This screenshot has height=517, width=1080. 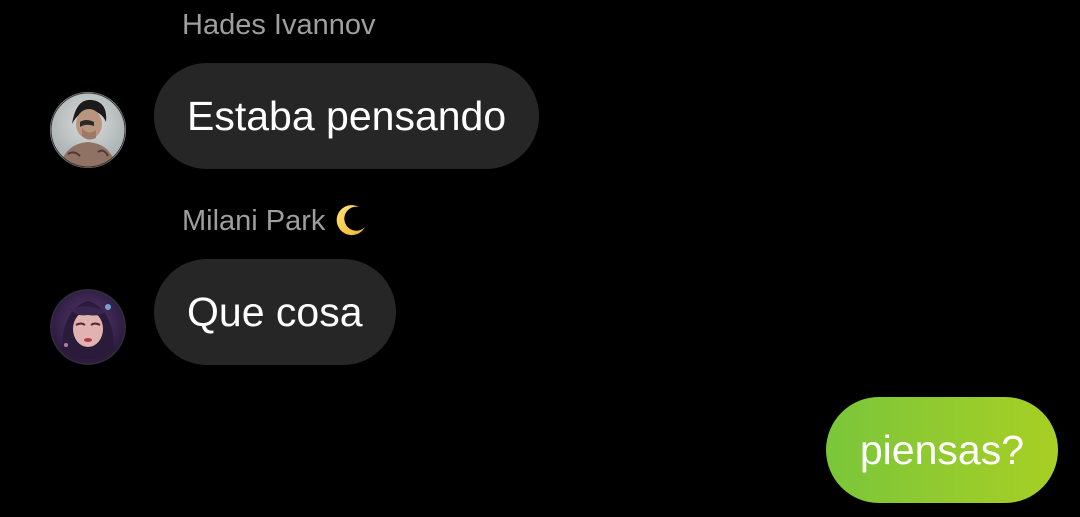 I want to click on sender-name-text: Hades Ivannov, so click(x=279, y=25).